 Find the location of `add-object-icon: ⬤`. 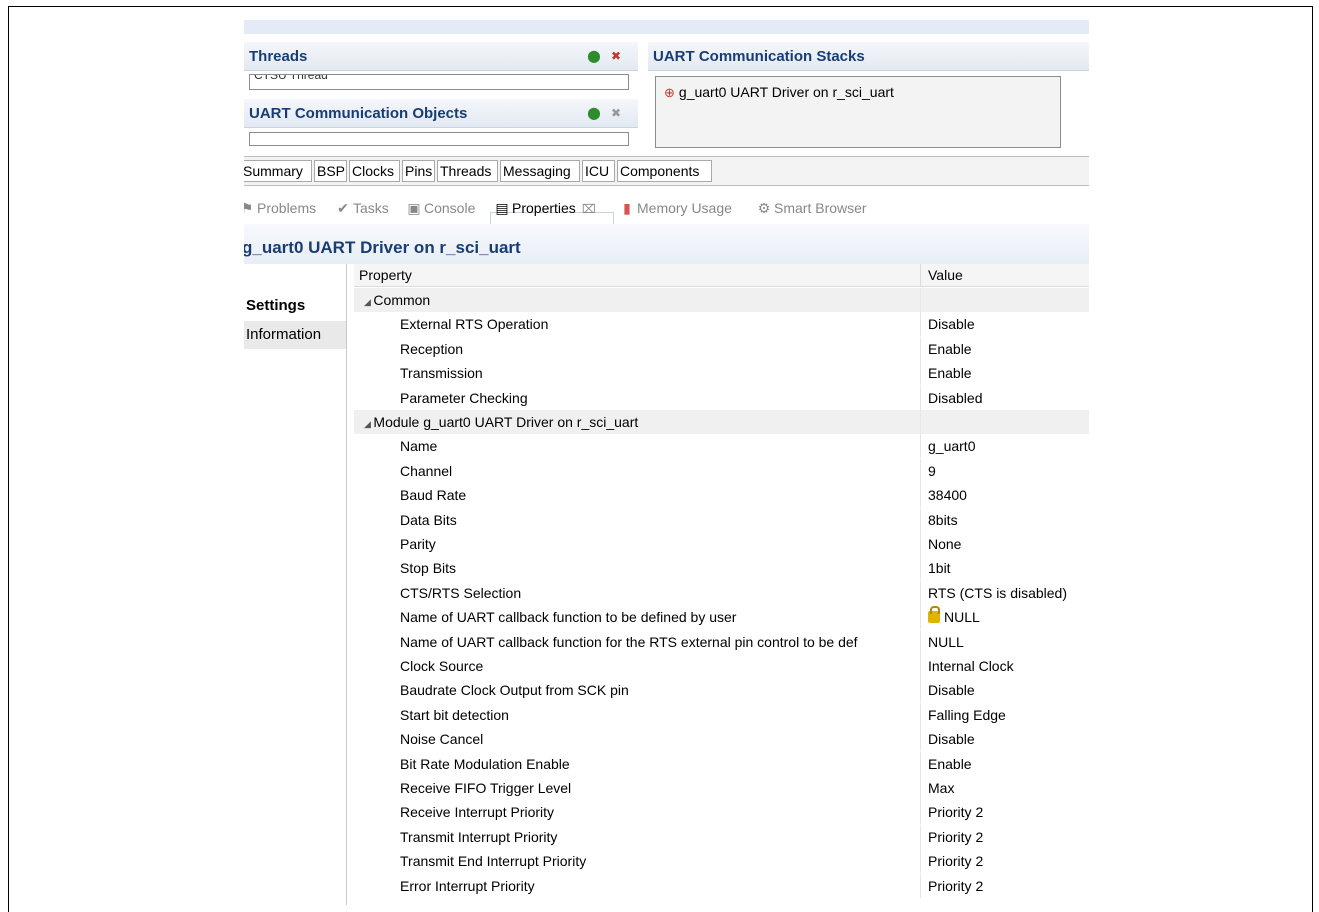

add-object-icon: ⬤ is located at coordinates (594, 113).